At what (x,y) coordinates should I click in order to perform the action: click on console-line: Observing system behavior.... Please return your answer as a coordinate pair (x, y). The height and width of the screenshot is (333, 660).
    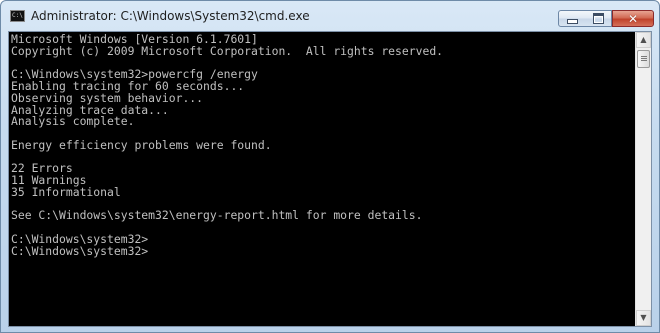
    Looking at the image, I should click on (107, 97).